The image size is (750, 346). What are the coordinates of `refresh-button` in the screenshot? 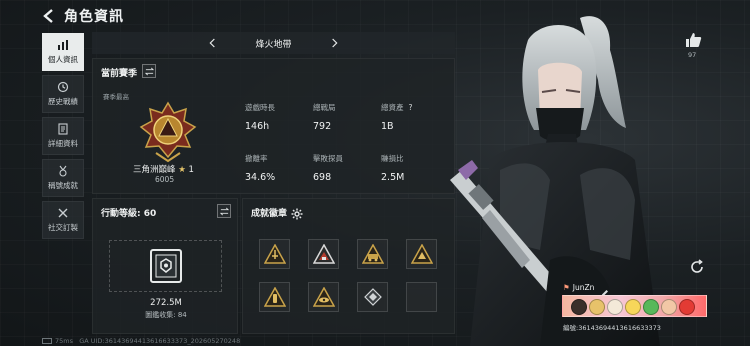 It's located at (697, 267).